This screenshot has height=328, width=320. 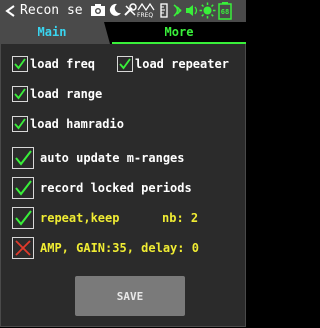 I want to click on cross-icon, so click(x=23, y=248).